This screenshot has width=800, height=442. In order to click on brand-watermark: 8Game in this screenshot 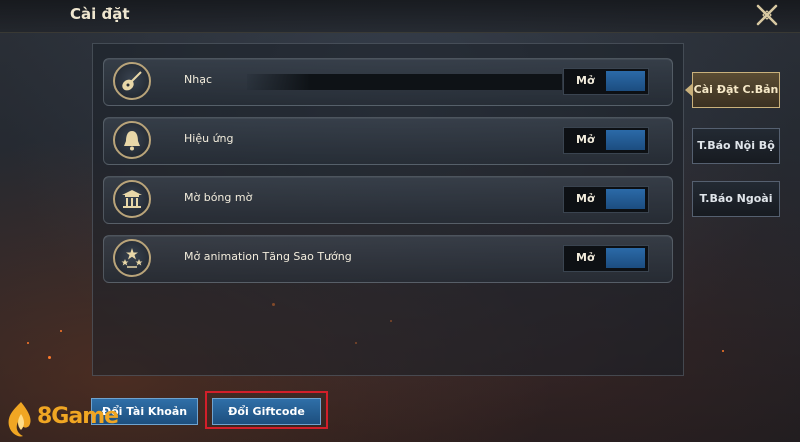, I will do `click(63, 420)`.